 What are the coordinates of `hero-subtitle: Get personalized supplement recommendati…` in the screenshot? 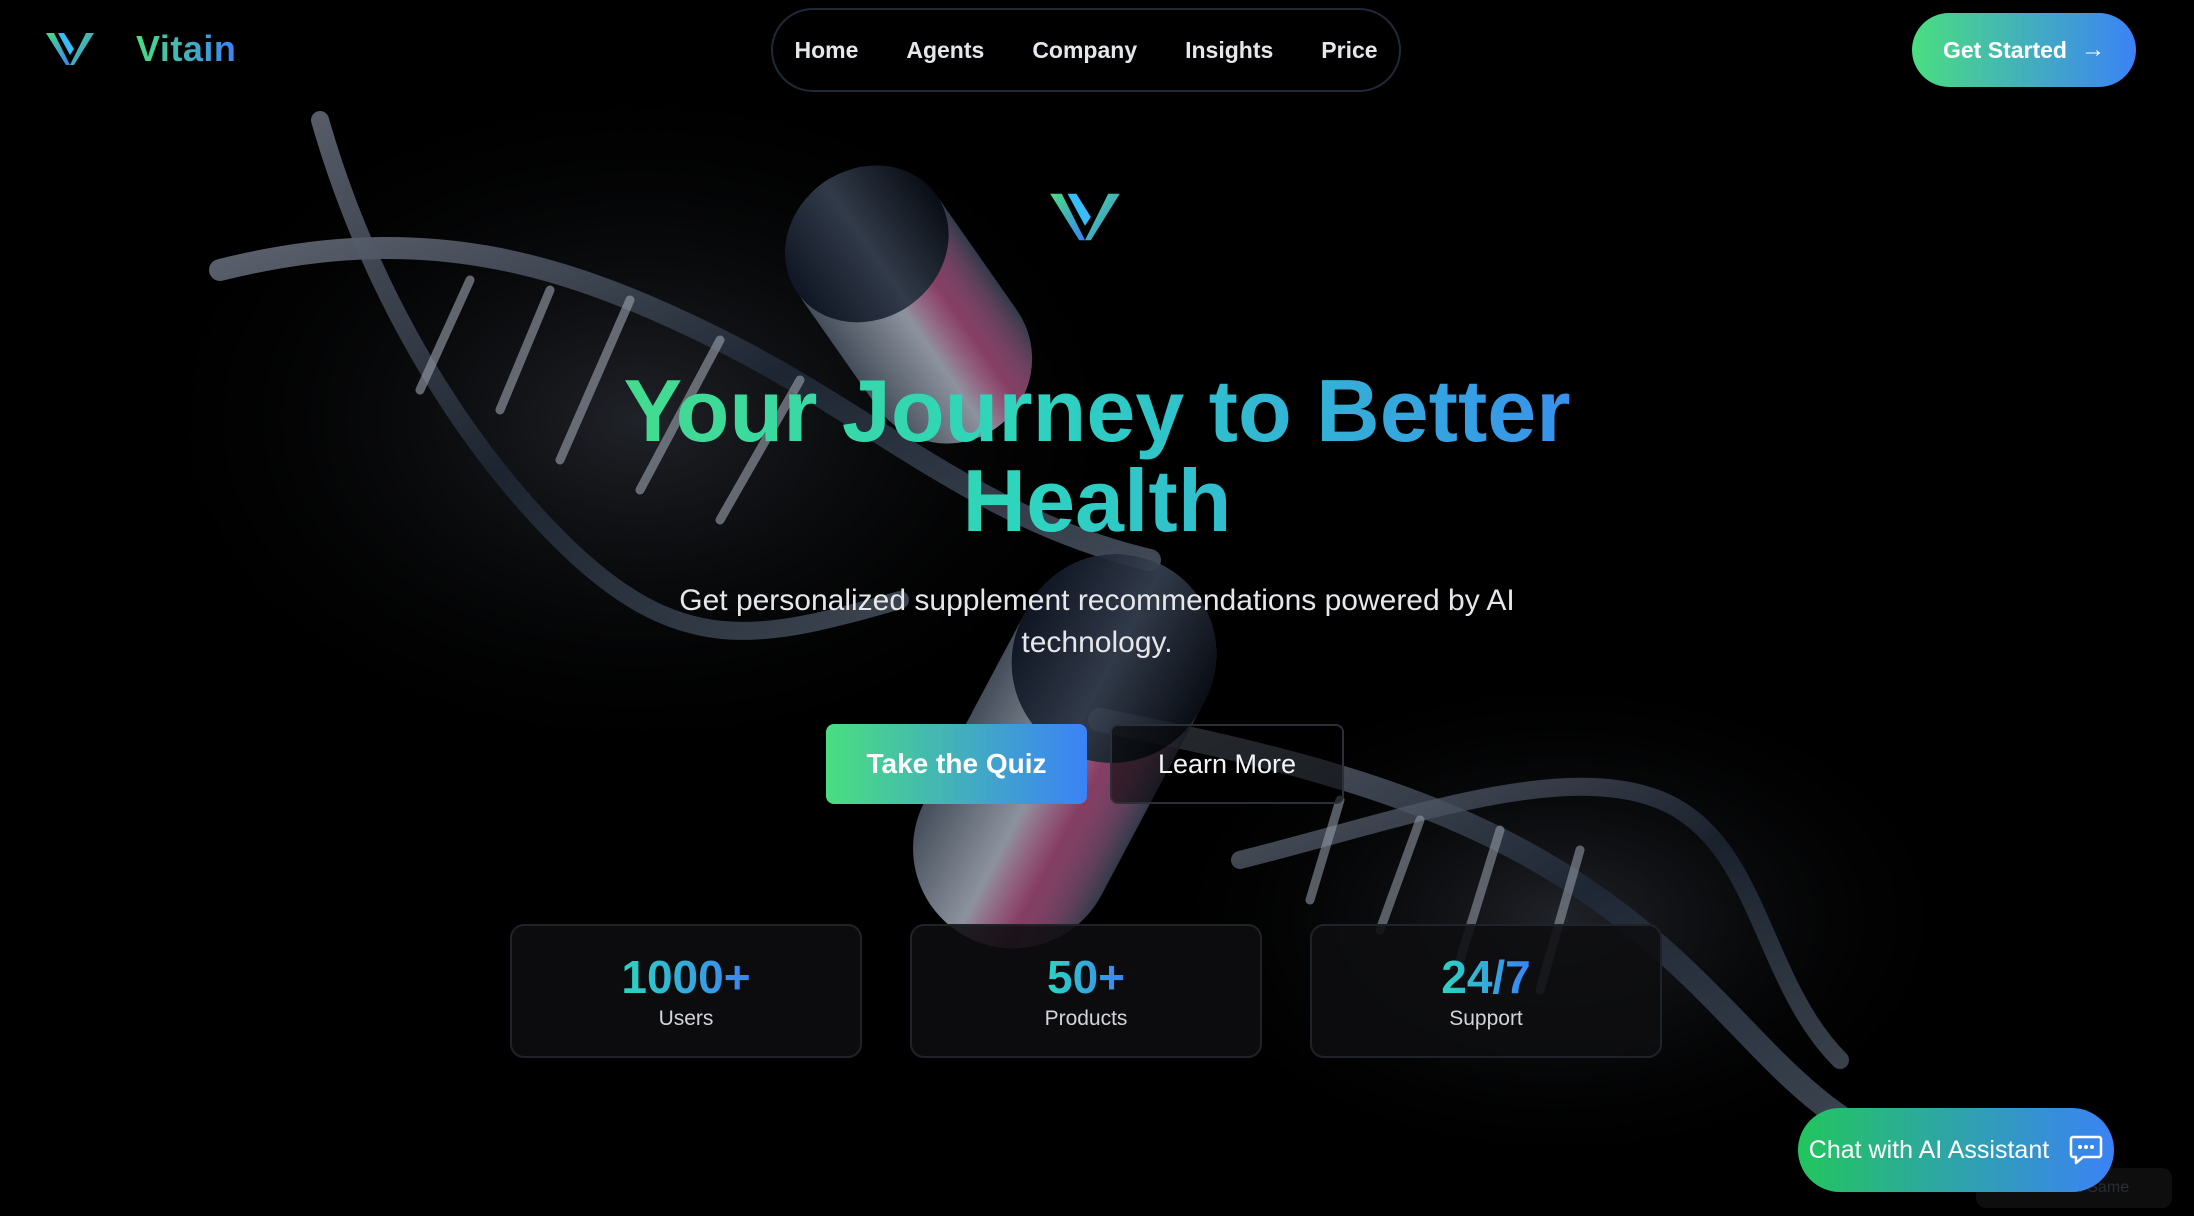 It's located at (1097, 621).